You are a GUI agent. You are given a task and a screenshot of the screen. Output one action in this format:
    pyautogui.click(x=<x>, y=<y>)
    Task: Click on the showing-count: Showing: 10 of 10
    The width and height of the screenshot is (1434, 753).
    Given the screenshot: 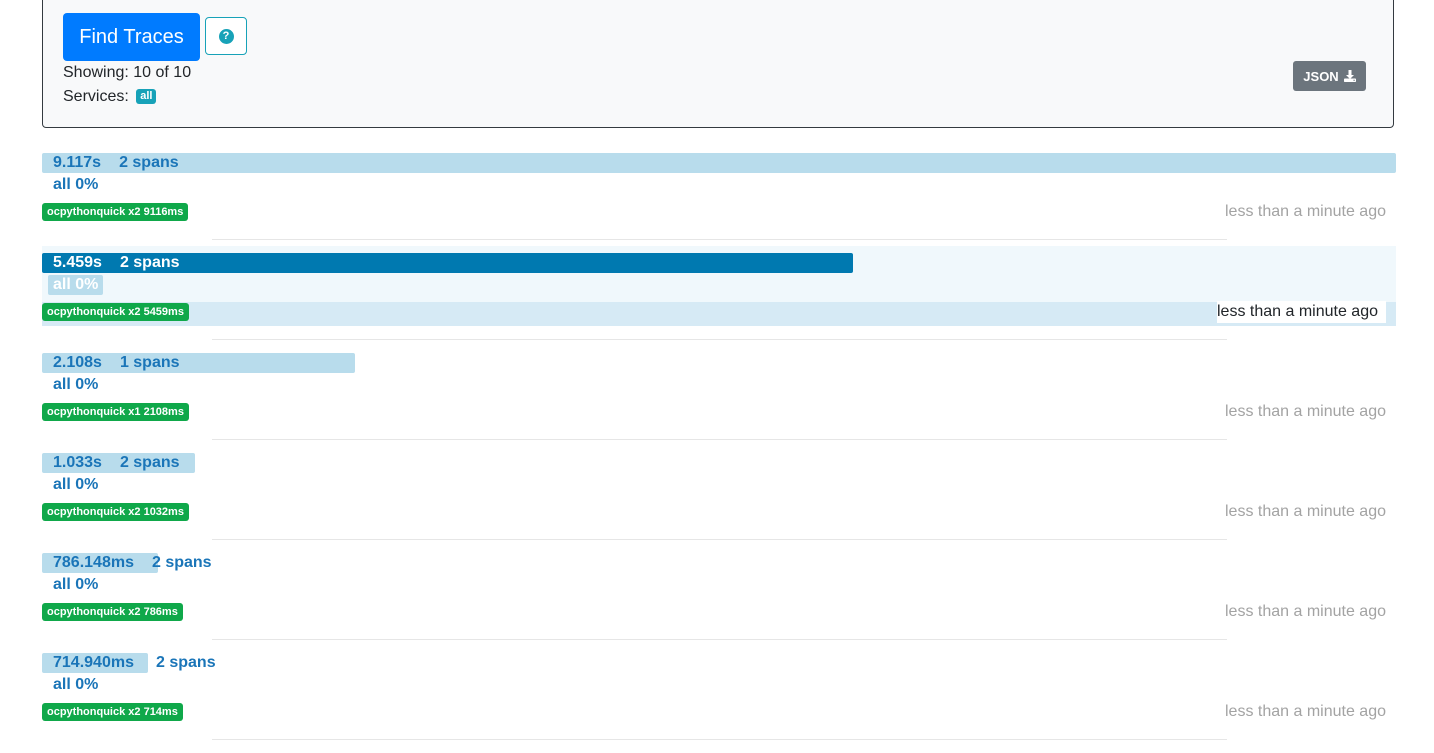 What is the action you would take?
    pyautogui.click(x=127, y=72)
    